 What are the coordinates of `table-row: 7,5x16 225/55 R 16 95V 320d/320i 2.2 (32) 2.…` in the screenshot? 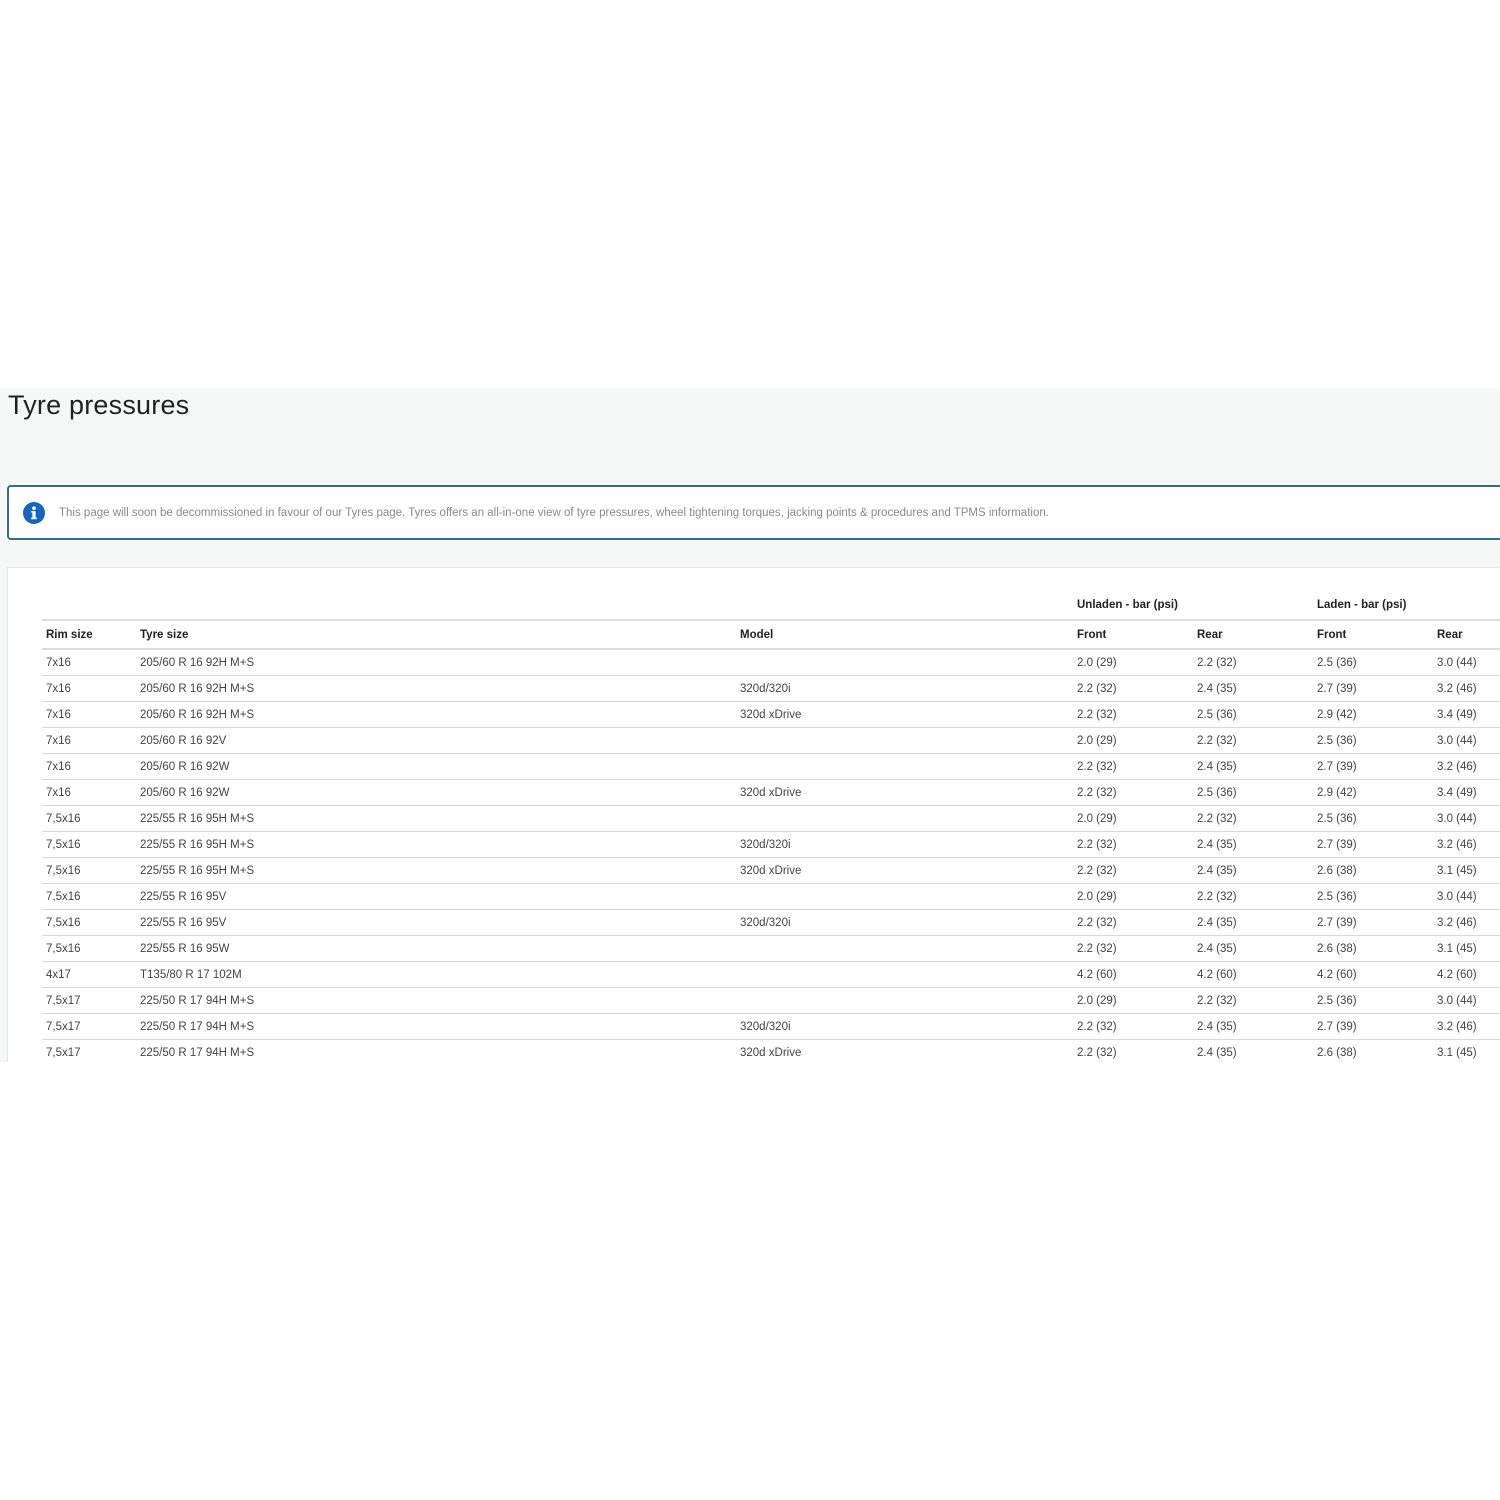 It's located at (771, 922).